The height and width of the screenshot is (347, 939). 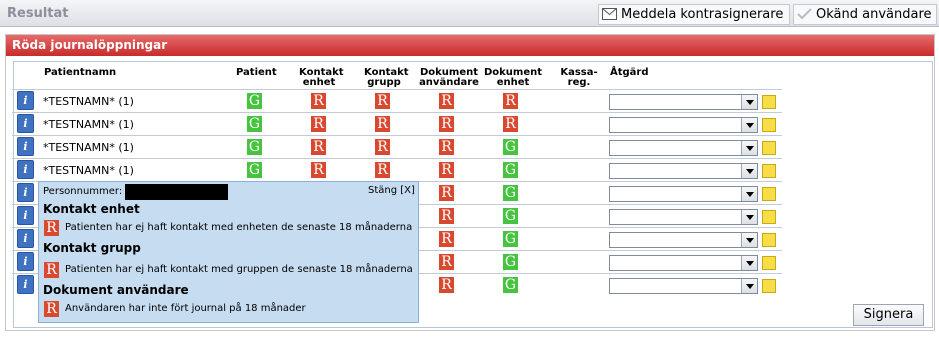 I want to click on section-title-dokument-anvandare: Dokument användare, so click(x=116, y=290).